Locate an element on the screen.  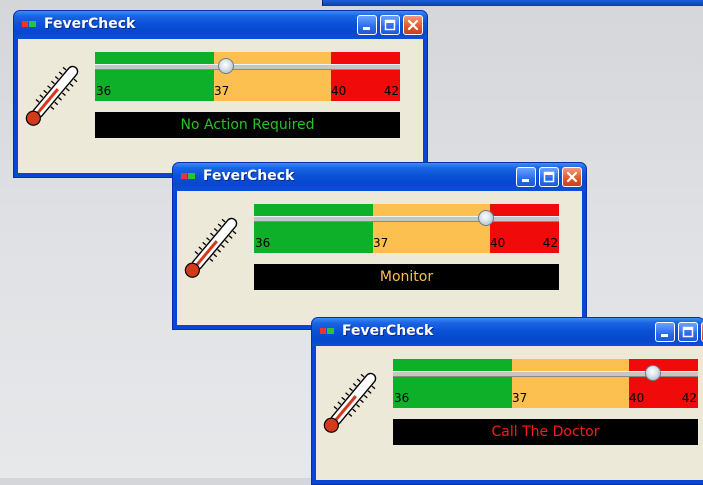
status-display: Call The Doctor is located at coordinates (545, 432).